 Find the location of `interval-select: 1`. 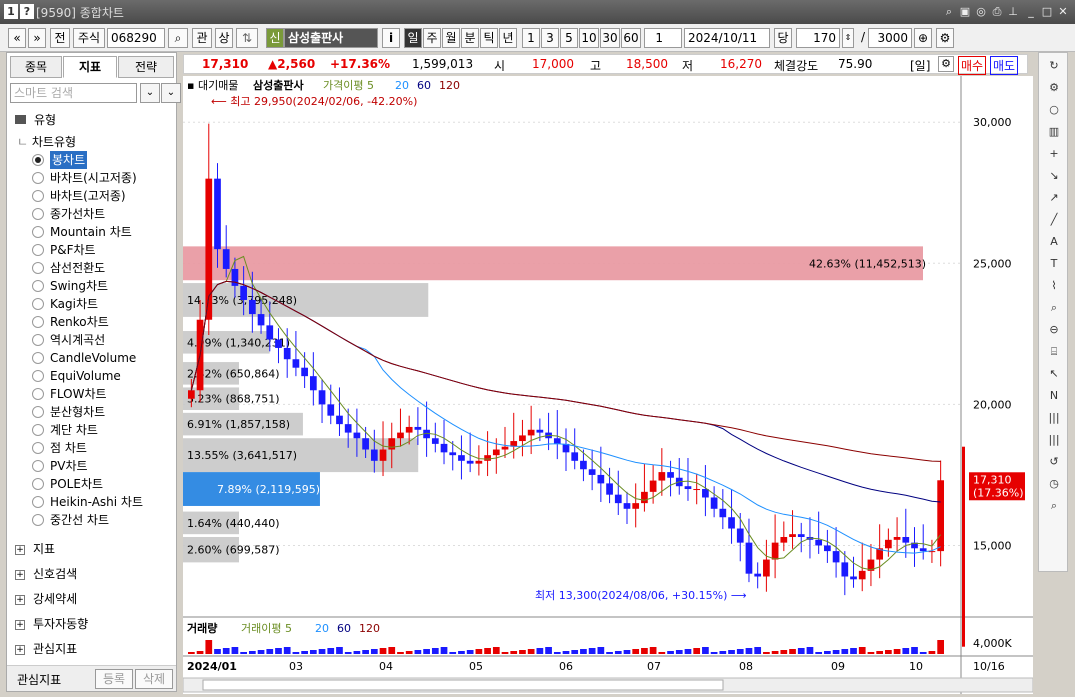

interval-select: 1 is located at coordinates (663, 38).